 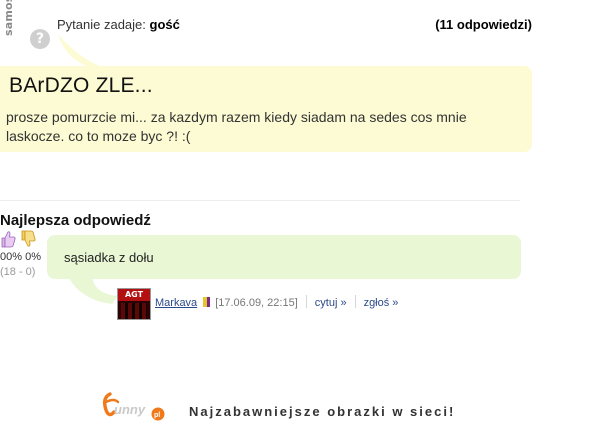 What do you see at coordinates (331, 303) in the screenshot?
I see `quote-link: cytuj »` at bounding box center [331, 303].